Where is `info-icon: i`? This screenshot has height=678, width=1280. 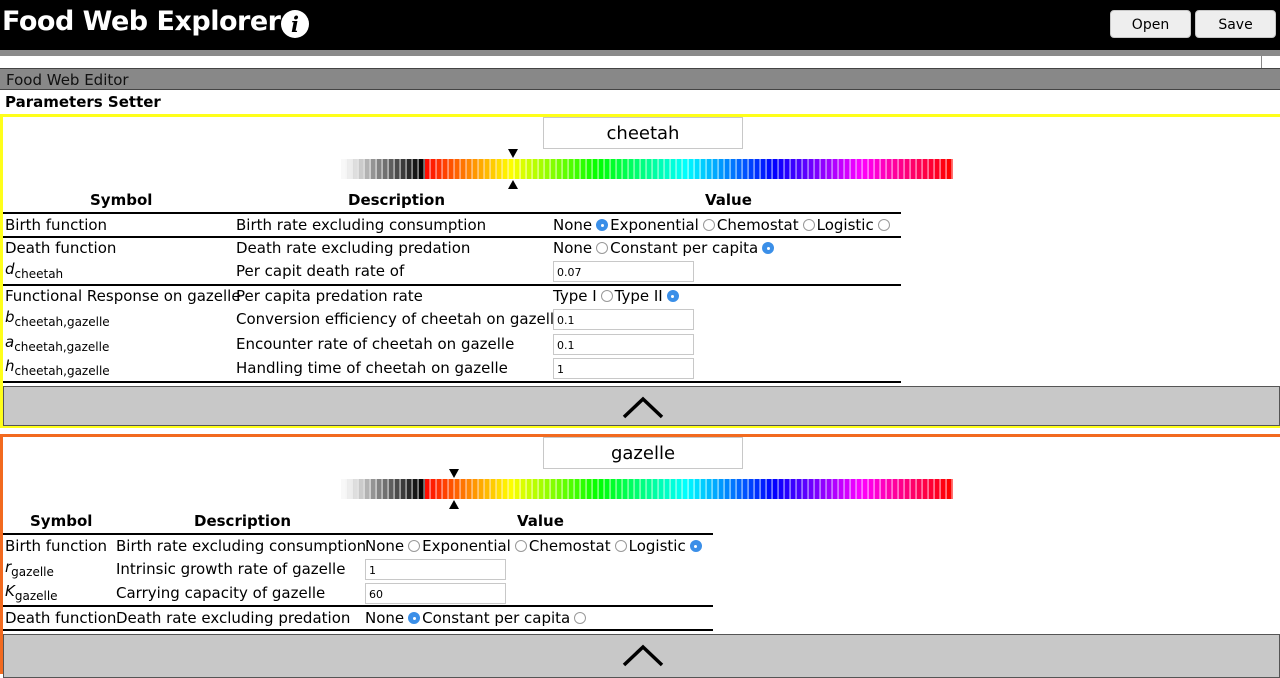 info-icon: i is located at coordinates (295, 24).